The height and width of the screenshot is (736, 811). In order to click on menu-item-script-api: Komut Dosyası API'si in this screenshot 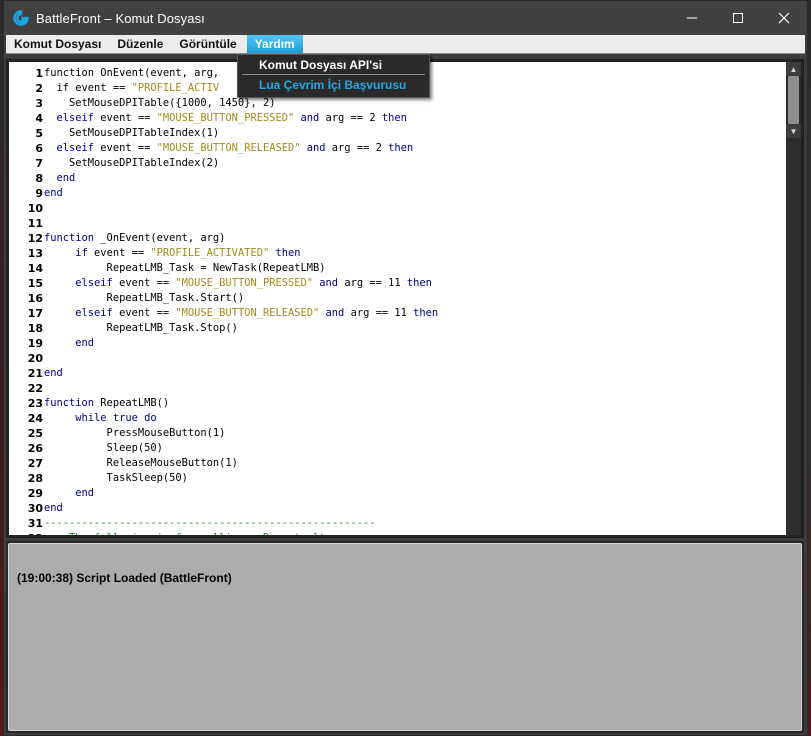, I will do `click(333, 64)`.